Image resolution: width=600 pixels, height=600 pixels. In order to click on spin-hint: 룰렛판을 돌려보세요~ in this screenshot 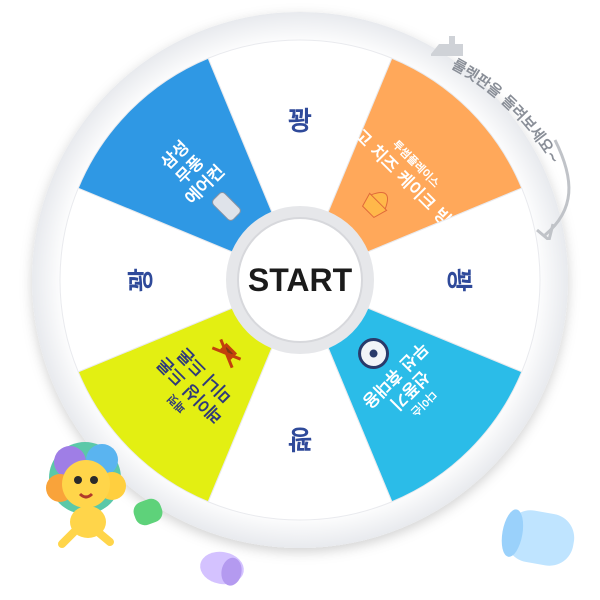, I will do `click(512, 131)`.